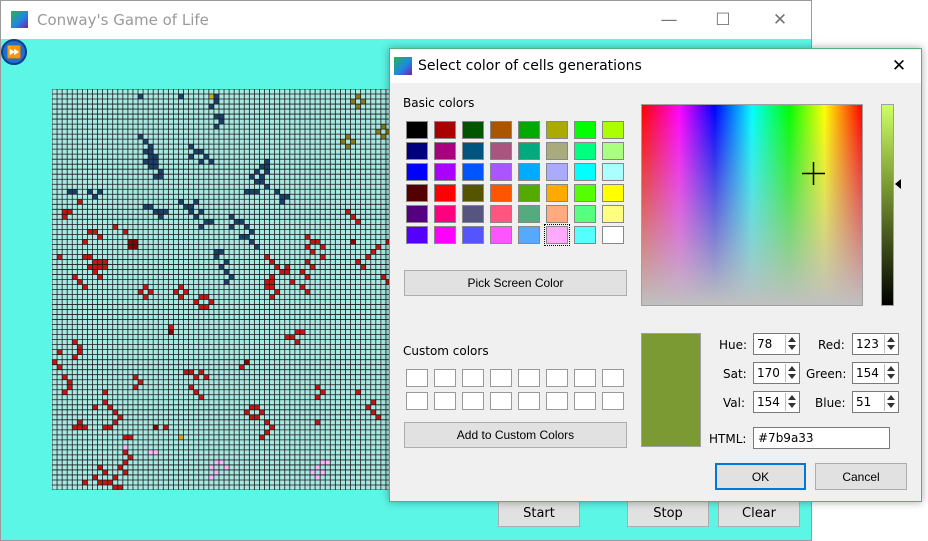 Image resolution: width=928 pixels, height=541 pixels. What do you see at coordinates (821, 438) in the screenshot?
I see `html-color-input` at bounding box center [821, 438].